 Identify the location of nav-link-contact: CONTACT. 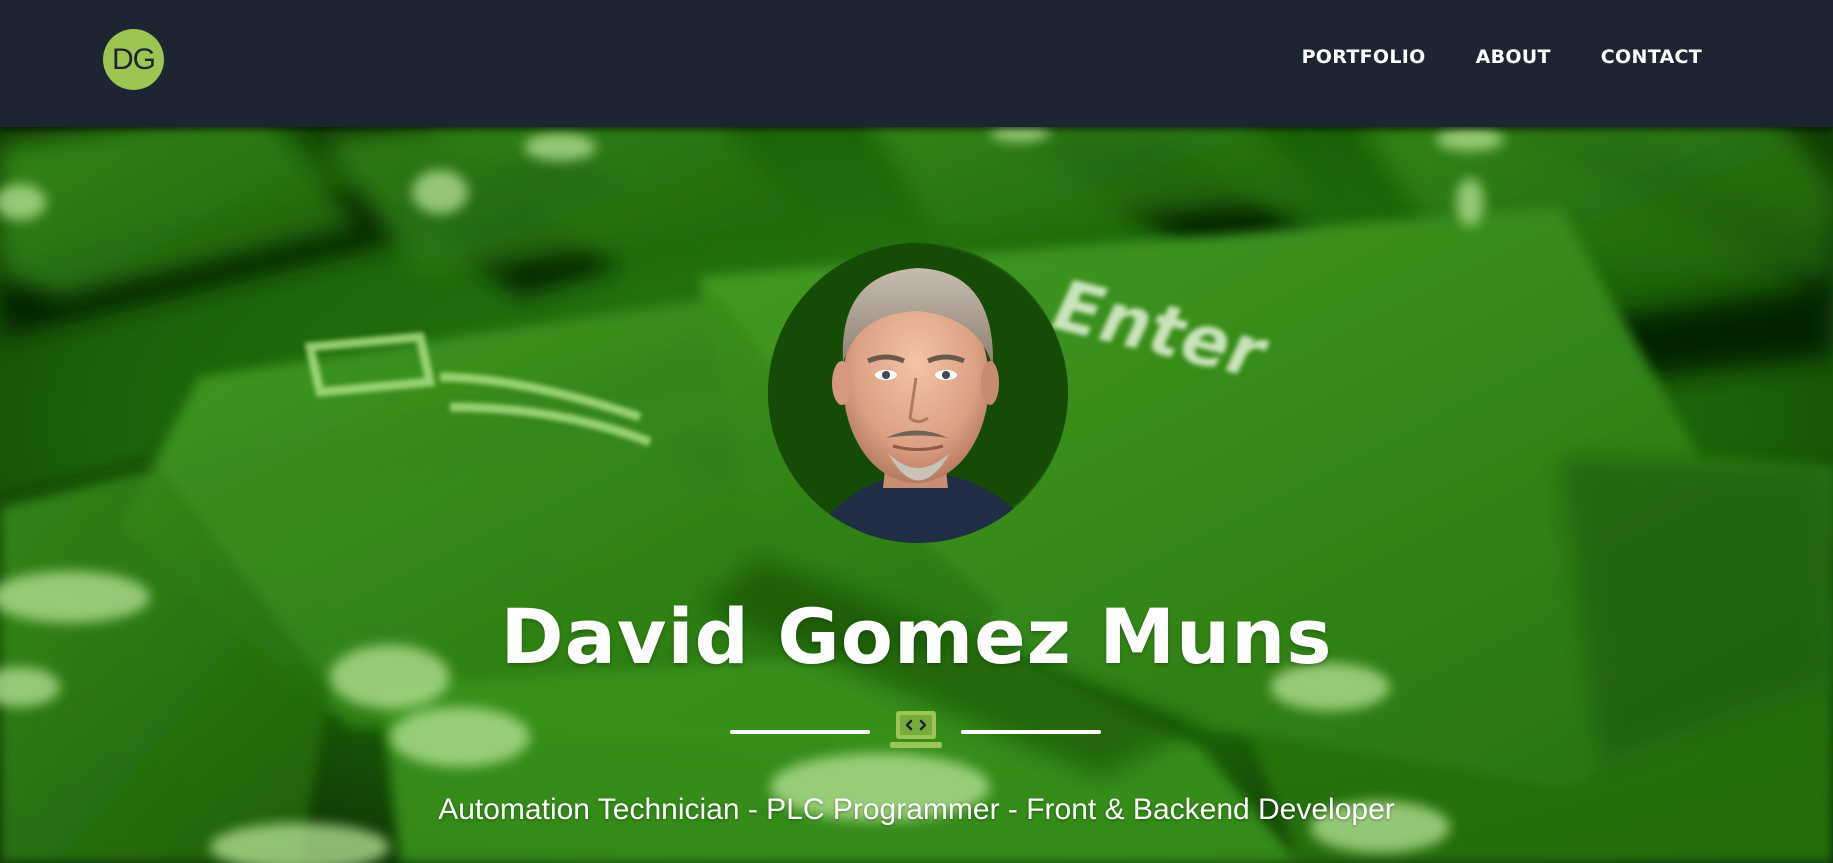
(1651, 57).